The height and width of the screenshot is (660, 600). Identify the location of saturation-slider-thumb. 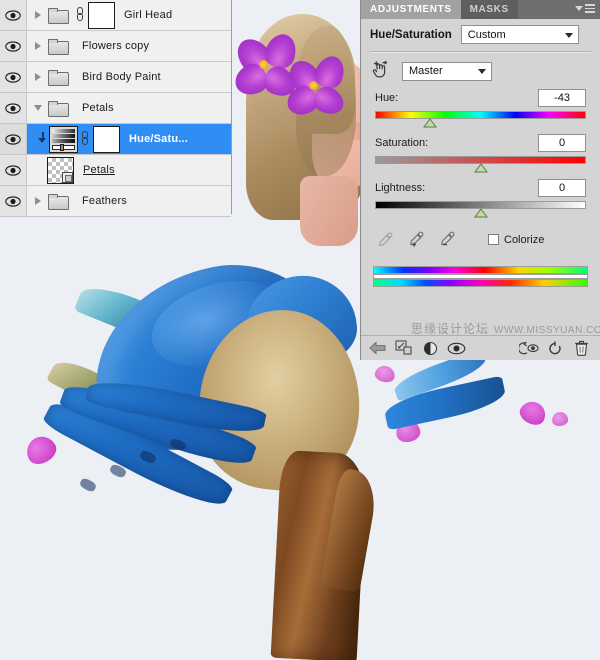
(480, 168).